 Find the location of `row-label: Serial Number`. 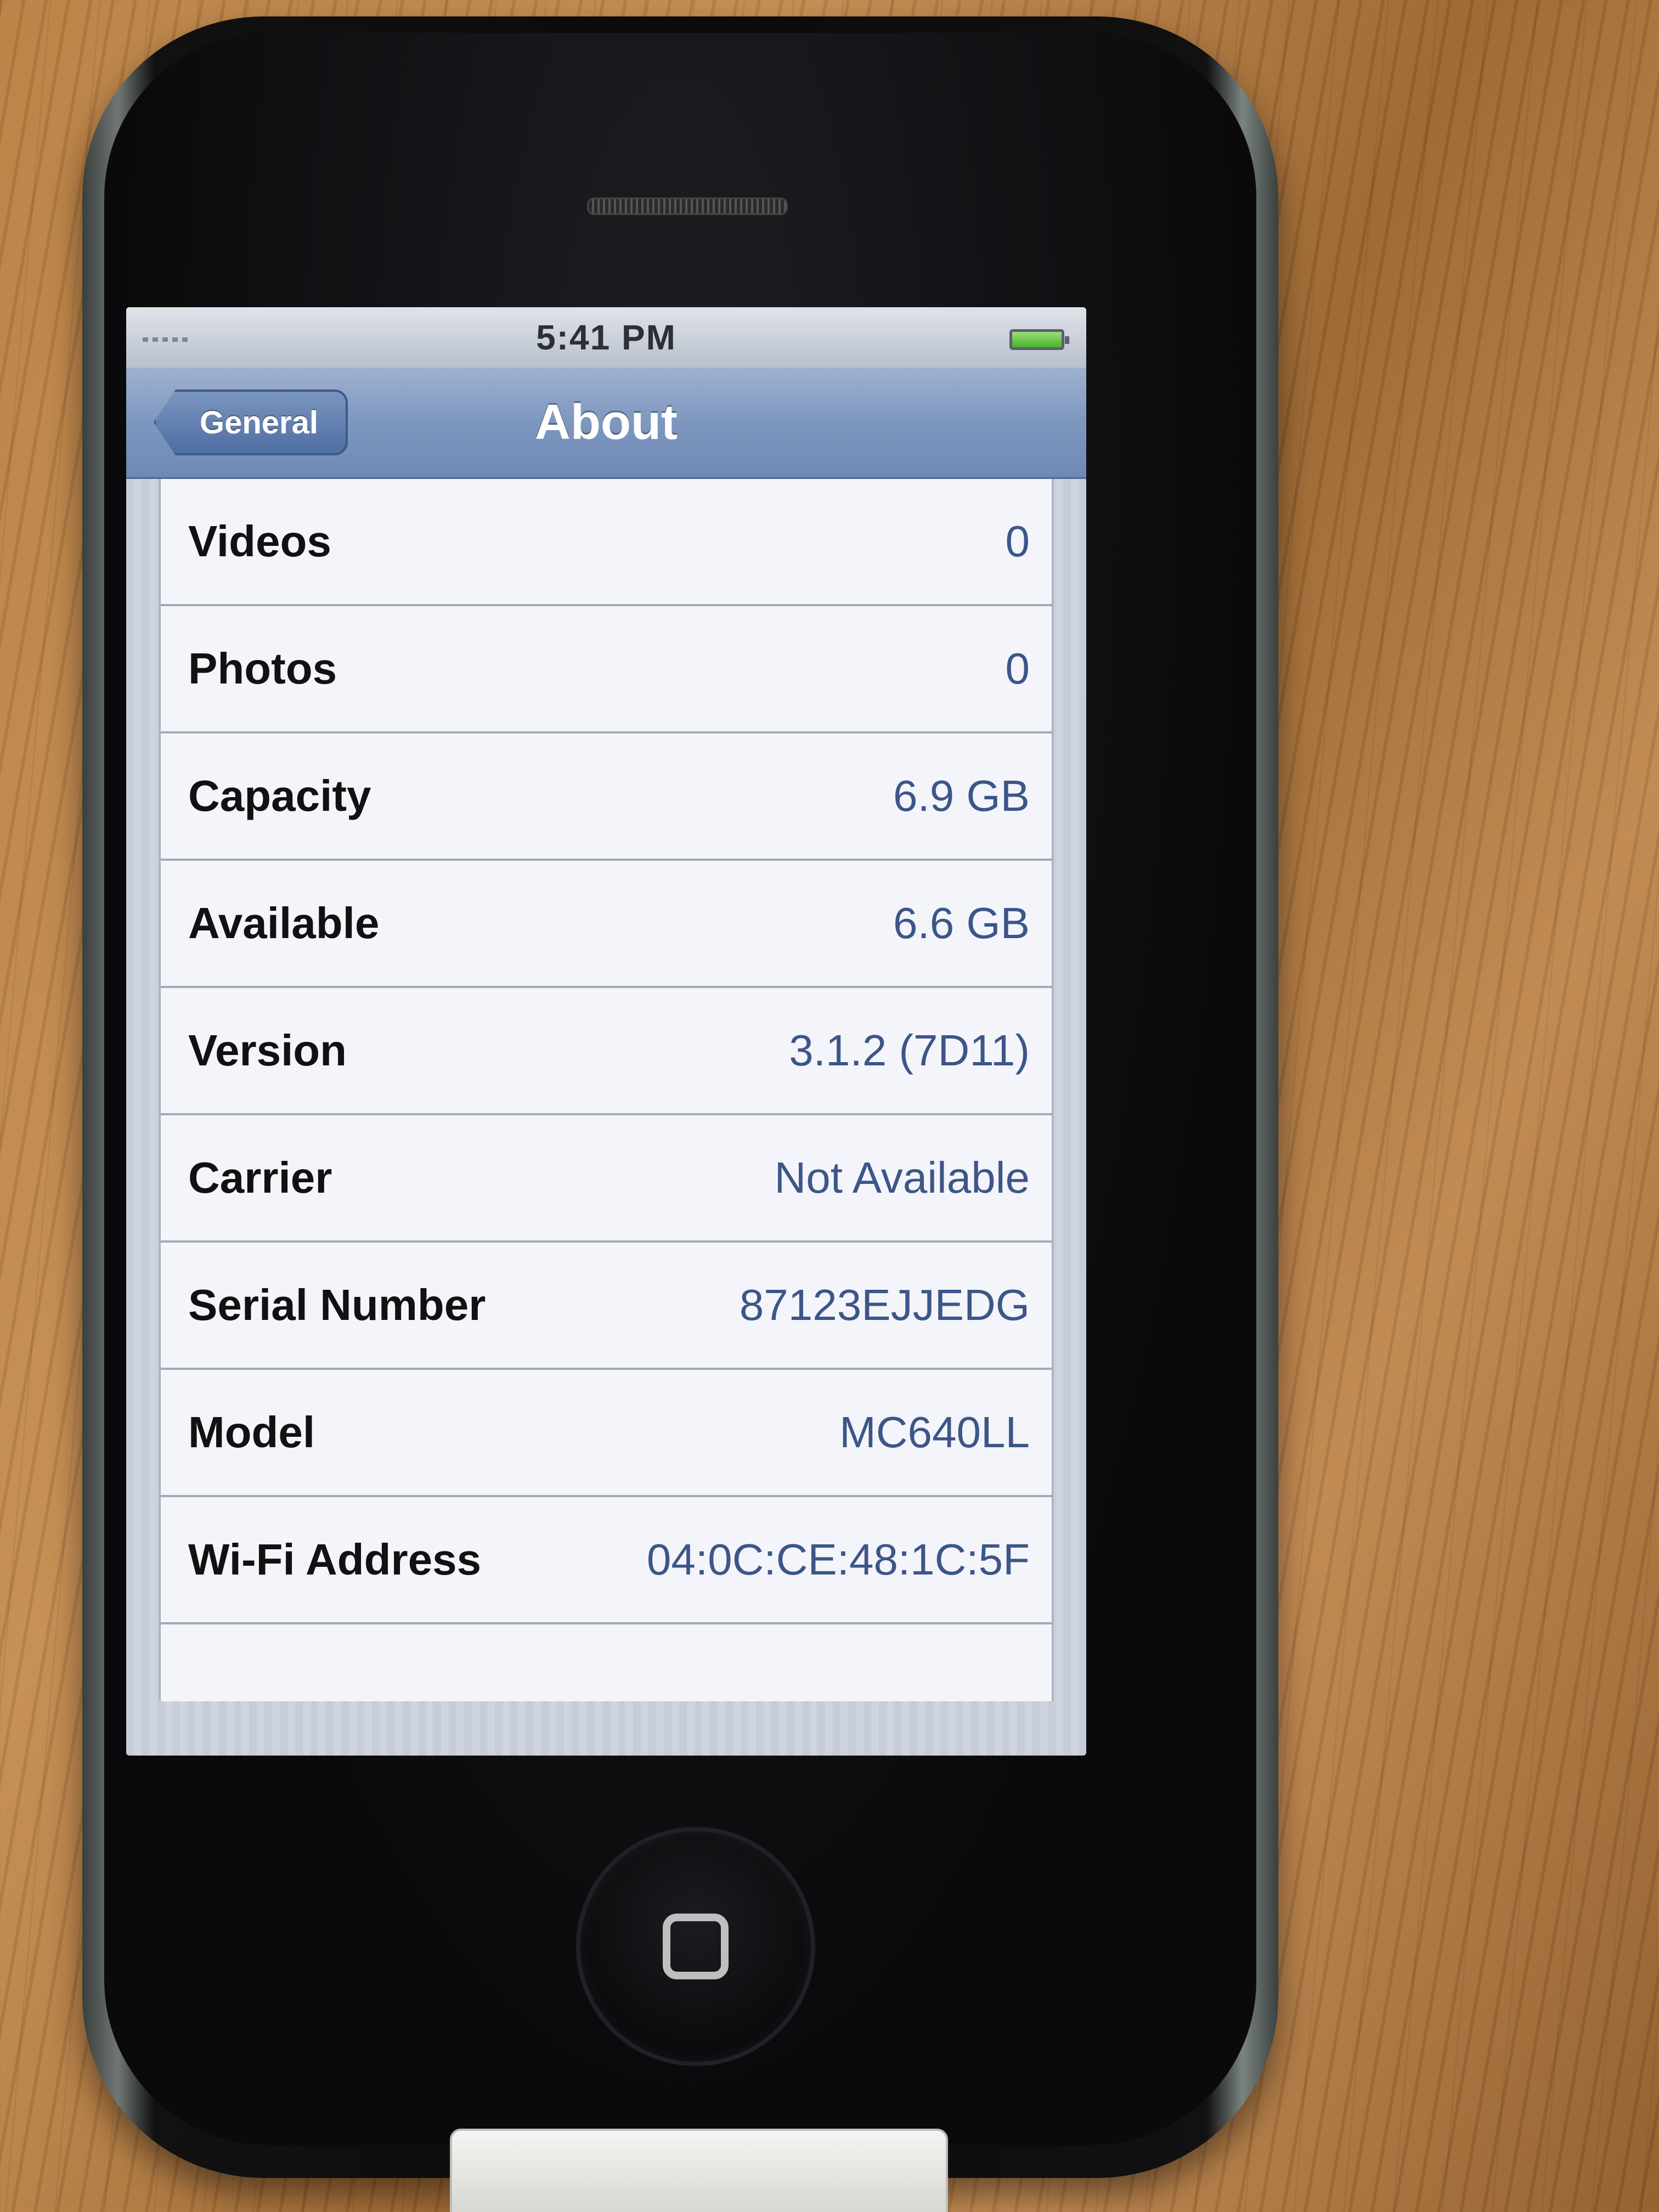

row-label: Serial Number is located at coordinates (337, 1304).